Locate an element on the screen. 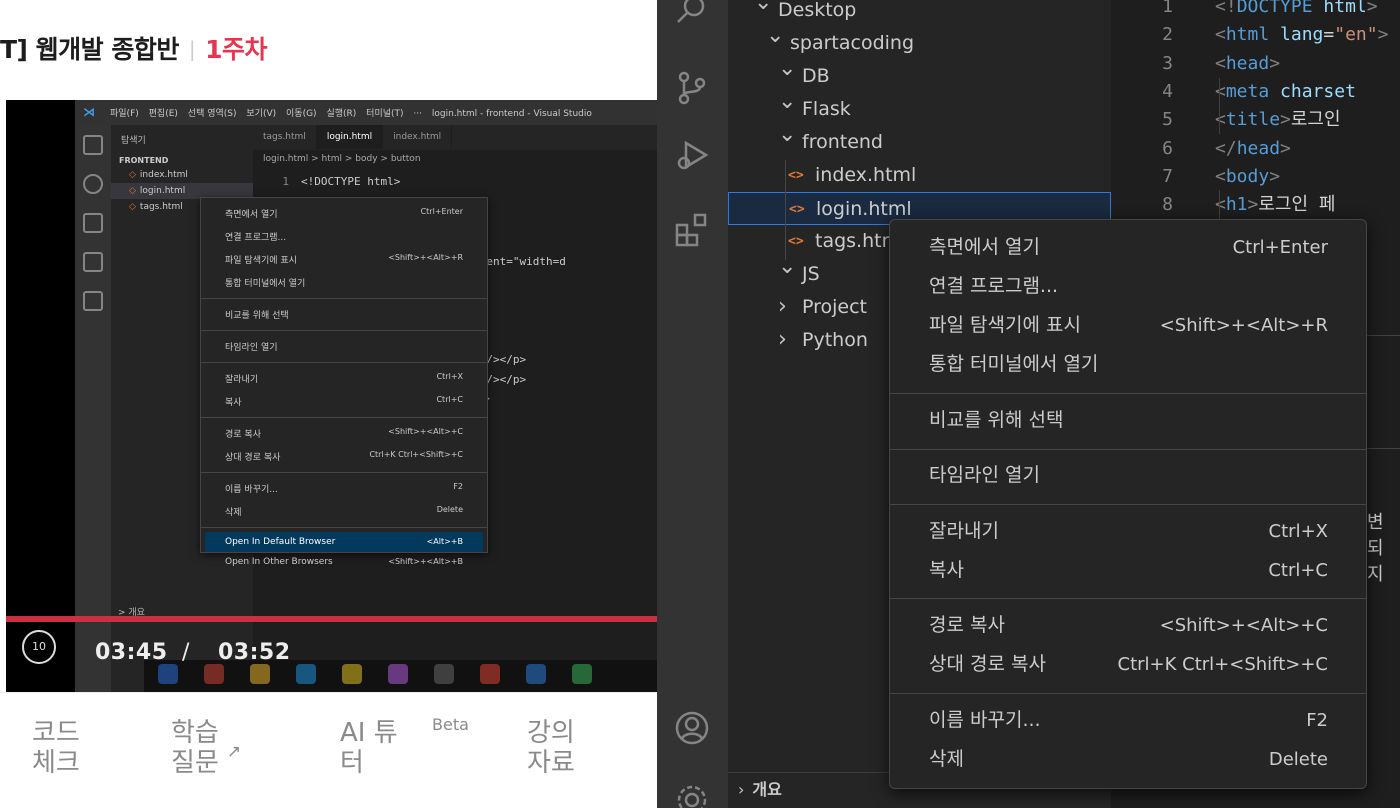 The image size is (1400, 808). settings-gear-icon is located at coordinates (692, 795).